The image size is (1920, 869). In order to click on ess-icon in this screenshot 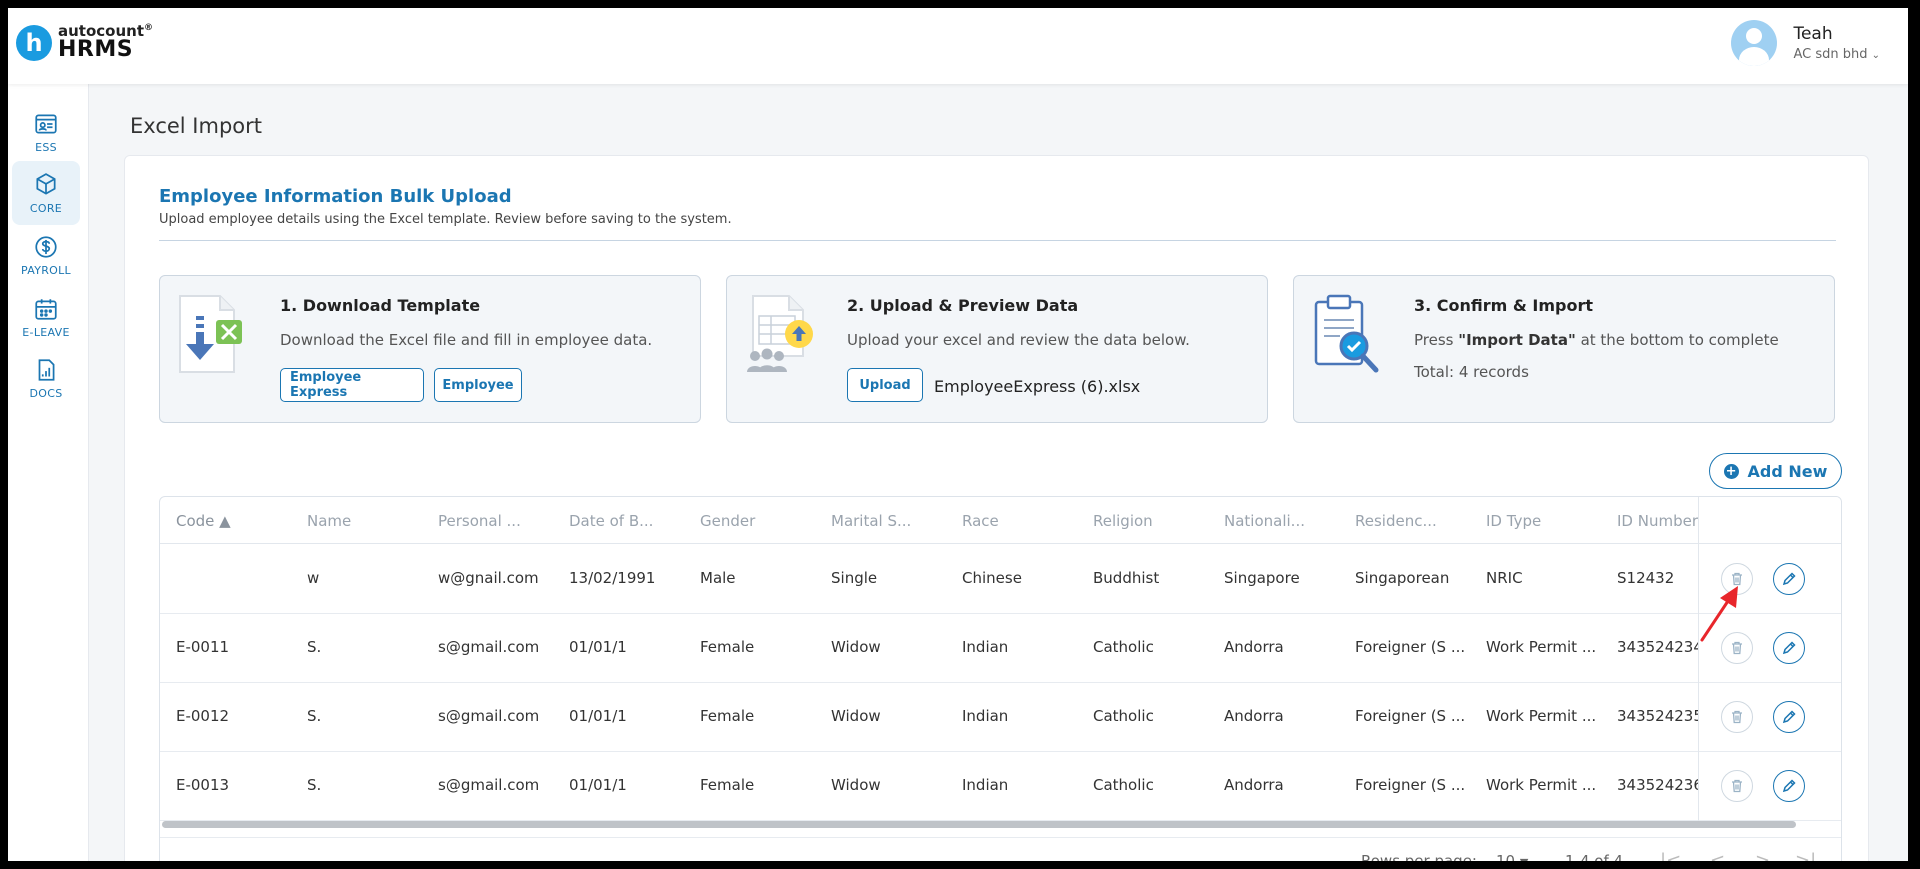, I will do `click(46, 123)`.